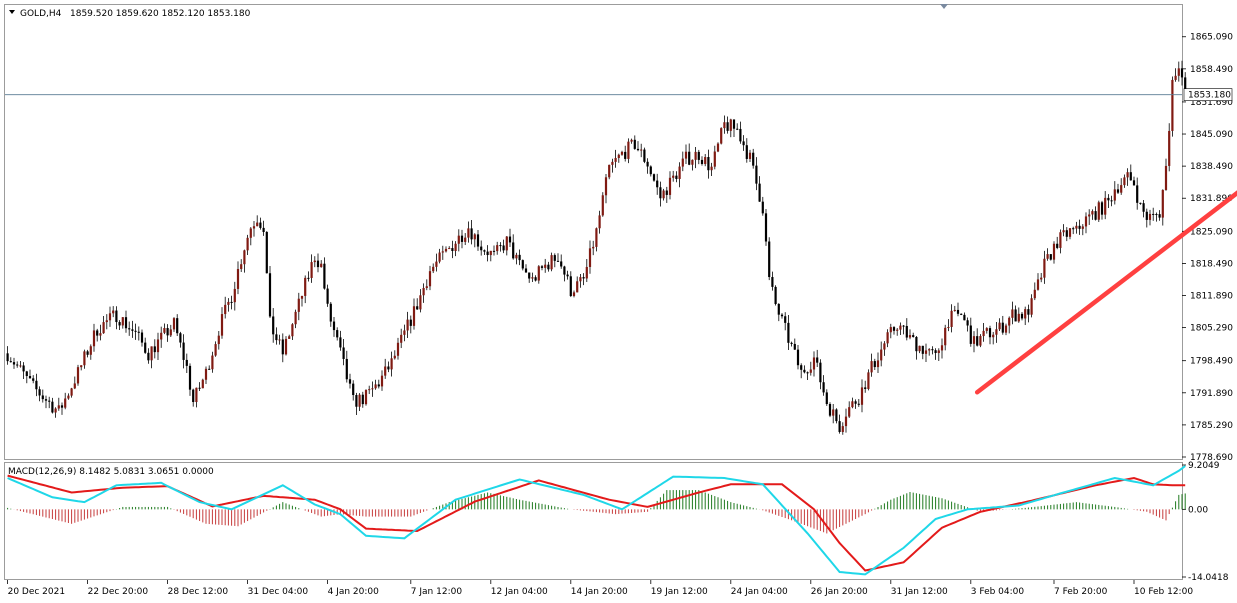 The width and height of the screenshot is (1237, 603). Describe the element at coordinates (1211, 232) in the screenshot. I see `price-tick-label: 1825.090` at that location.